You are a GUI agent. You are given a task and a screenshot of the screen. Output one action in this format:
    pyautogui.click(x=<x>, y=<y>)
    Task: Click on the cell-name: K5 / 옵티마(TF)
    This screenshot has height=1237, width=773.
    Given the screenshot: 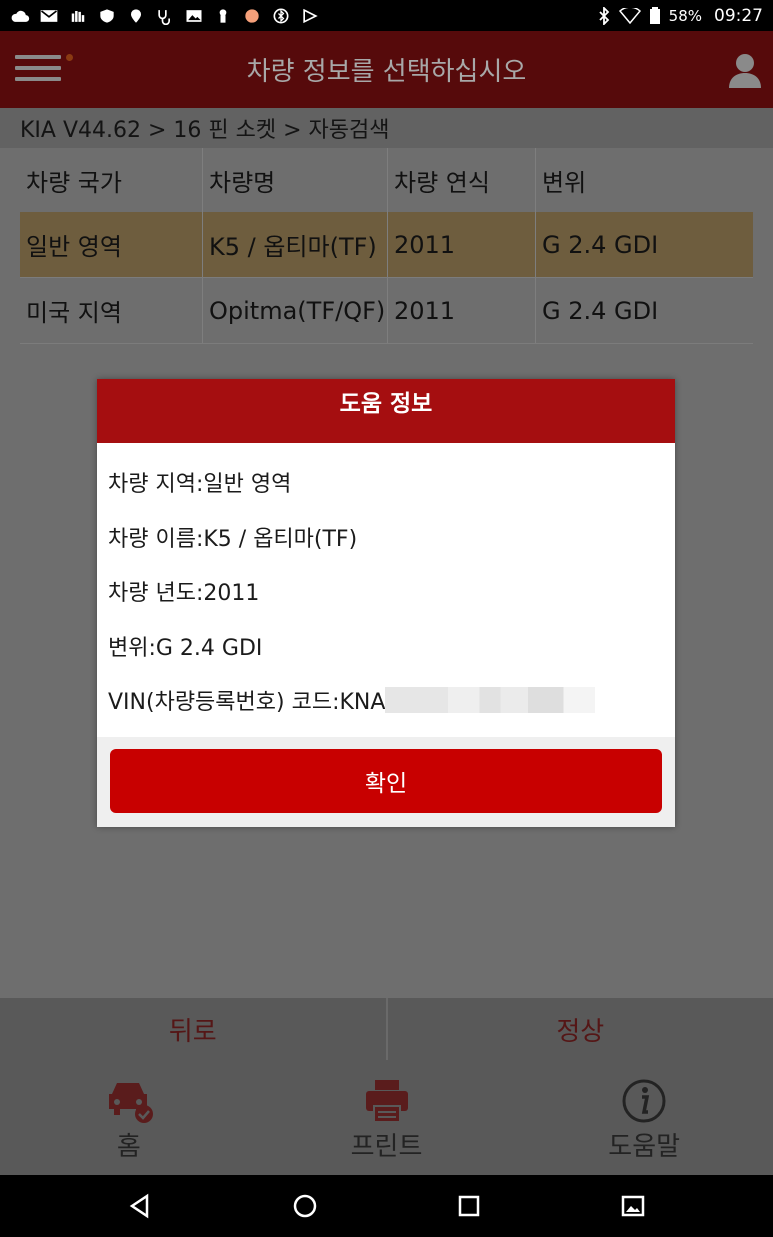 What is the action you would take?
    pyautogui.click(x=295, y=244)
    